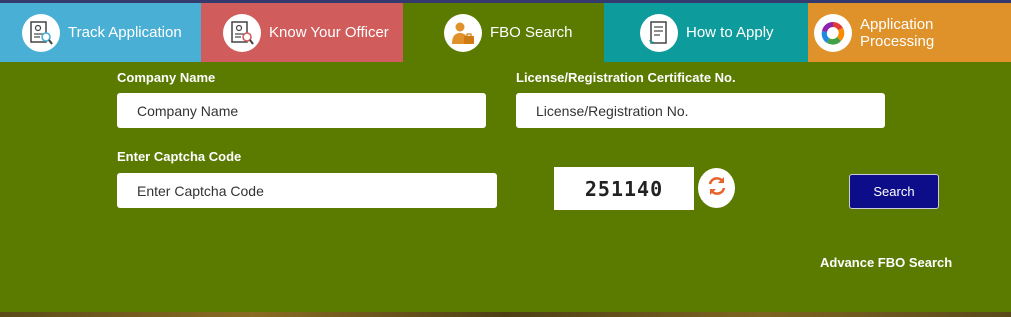 This screenshot has height=317, width=1011. What do you see at coordinates (730, 32) in the screenshot?
I see `tab-label: How to Apply` at bounding box center [730, 32].